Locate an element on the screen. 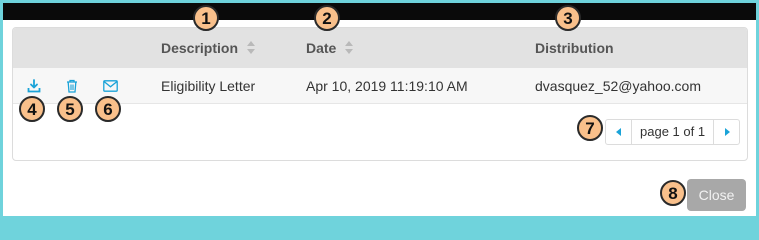 This screenshot has width=759, height=240. header-date-label: Date is located at coordinates (321, 48).